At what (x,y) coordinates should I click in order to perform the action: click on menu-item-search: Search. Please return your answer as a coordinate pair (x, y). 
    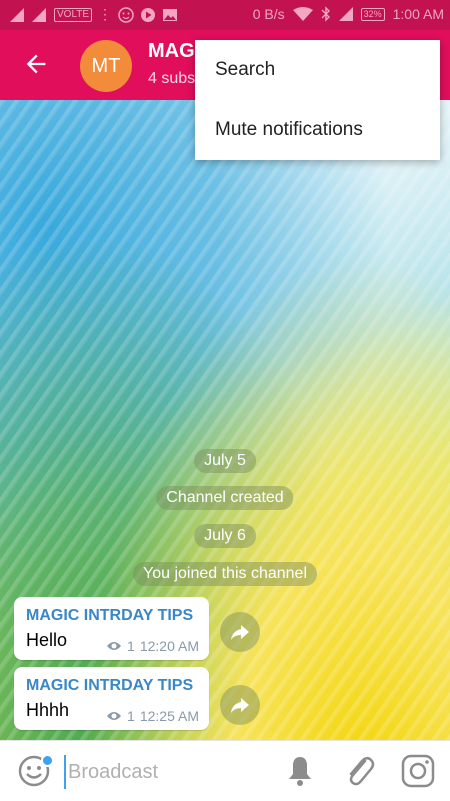
    Looking at the image, I should click on (317, 70).